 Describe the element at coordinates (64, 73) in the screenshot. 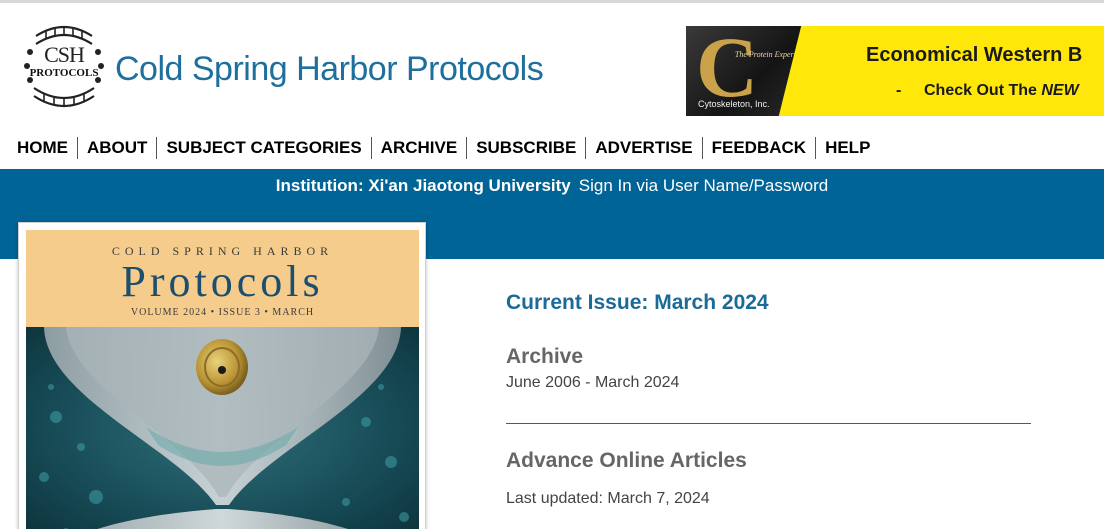

I see `emblem-protocols-text: PROTOCOLS` at that location.